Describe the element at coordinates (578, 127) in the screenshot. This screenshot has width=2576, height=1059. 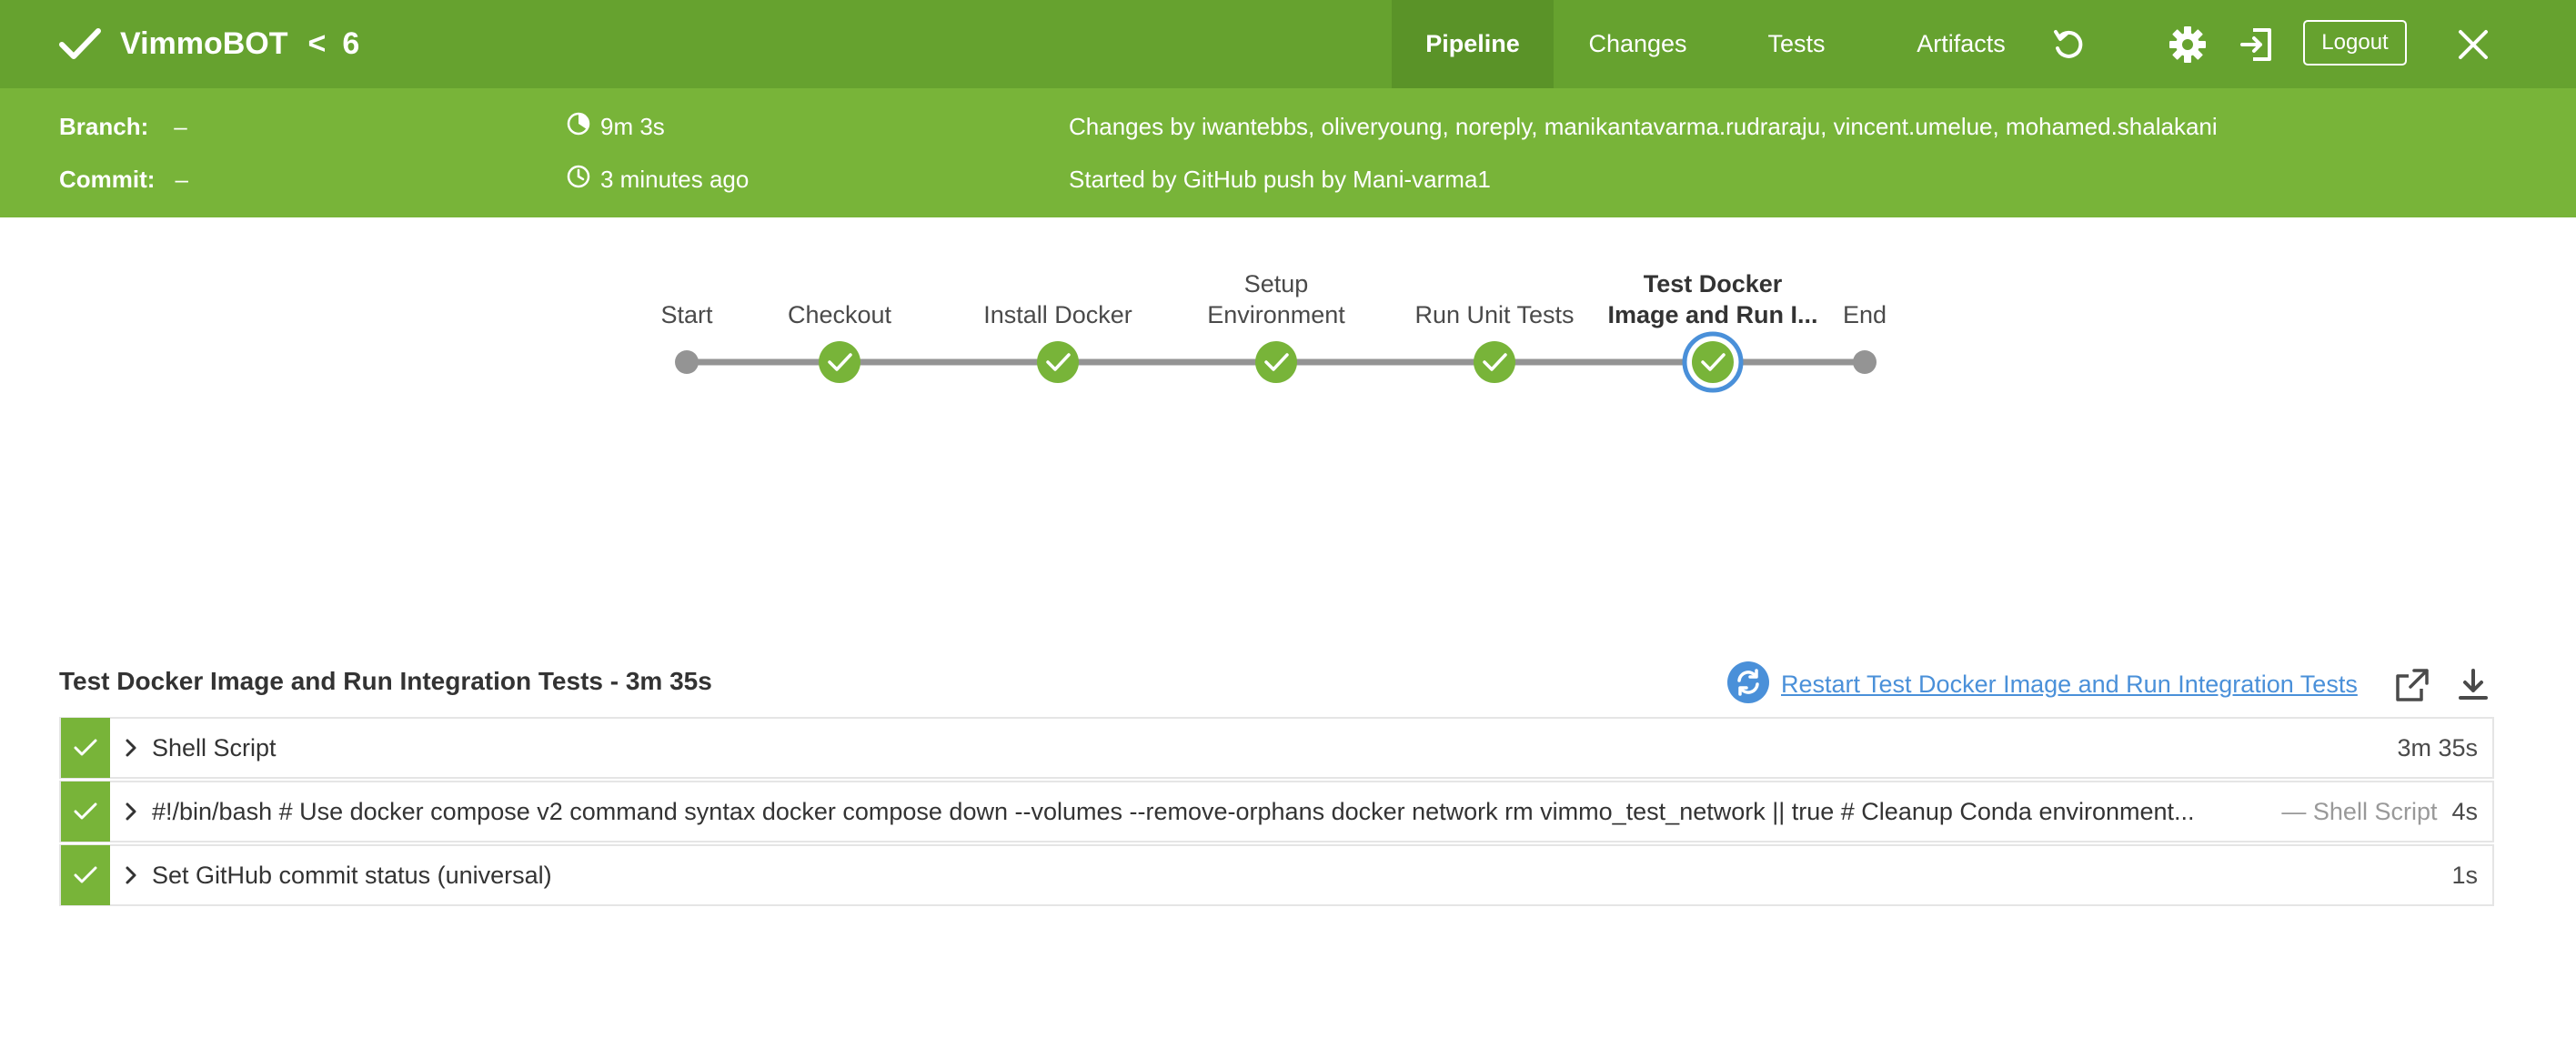
I see `duration-icon` at that location.